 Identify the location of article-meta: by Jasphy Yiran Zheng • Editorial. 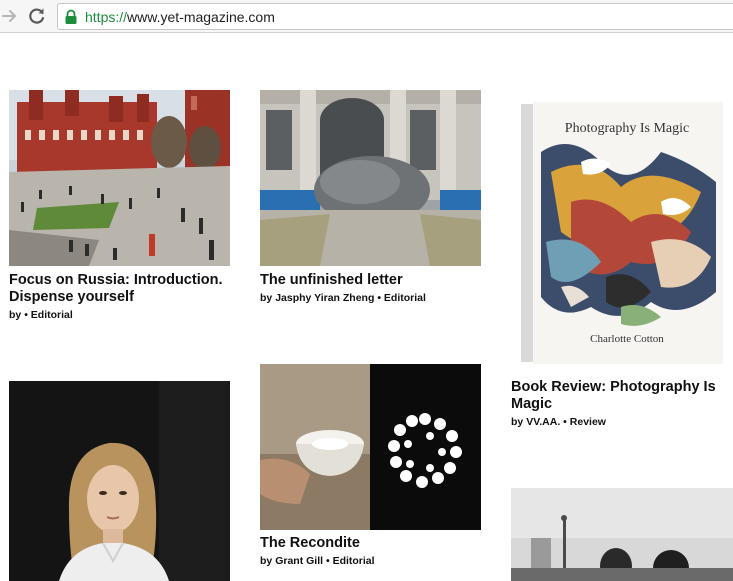
(343, 298).